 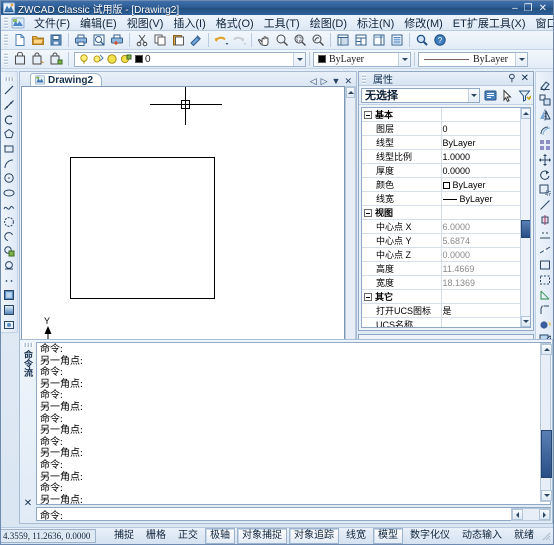 I want to click on layer-previous-icon, so click(x=38, y=59).